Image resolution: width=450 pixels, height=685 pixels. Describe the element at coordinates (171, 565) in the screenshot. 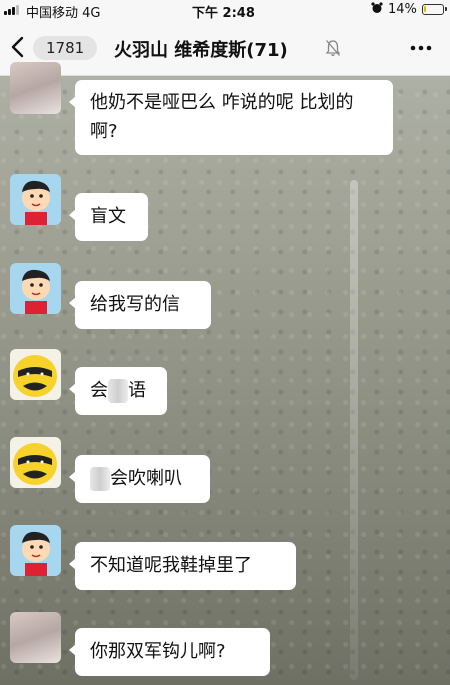

I see `message-text: 不知道呢我鞋掉里了` at that location.